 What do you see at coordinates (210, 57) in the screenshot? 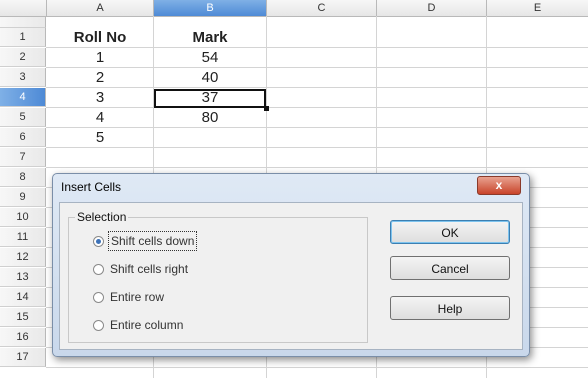
I see `cell-b2: 54` at bounding box center [210, 57].